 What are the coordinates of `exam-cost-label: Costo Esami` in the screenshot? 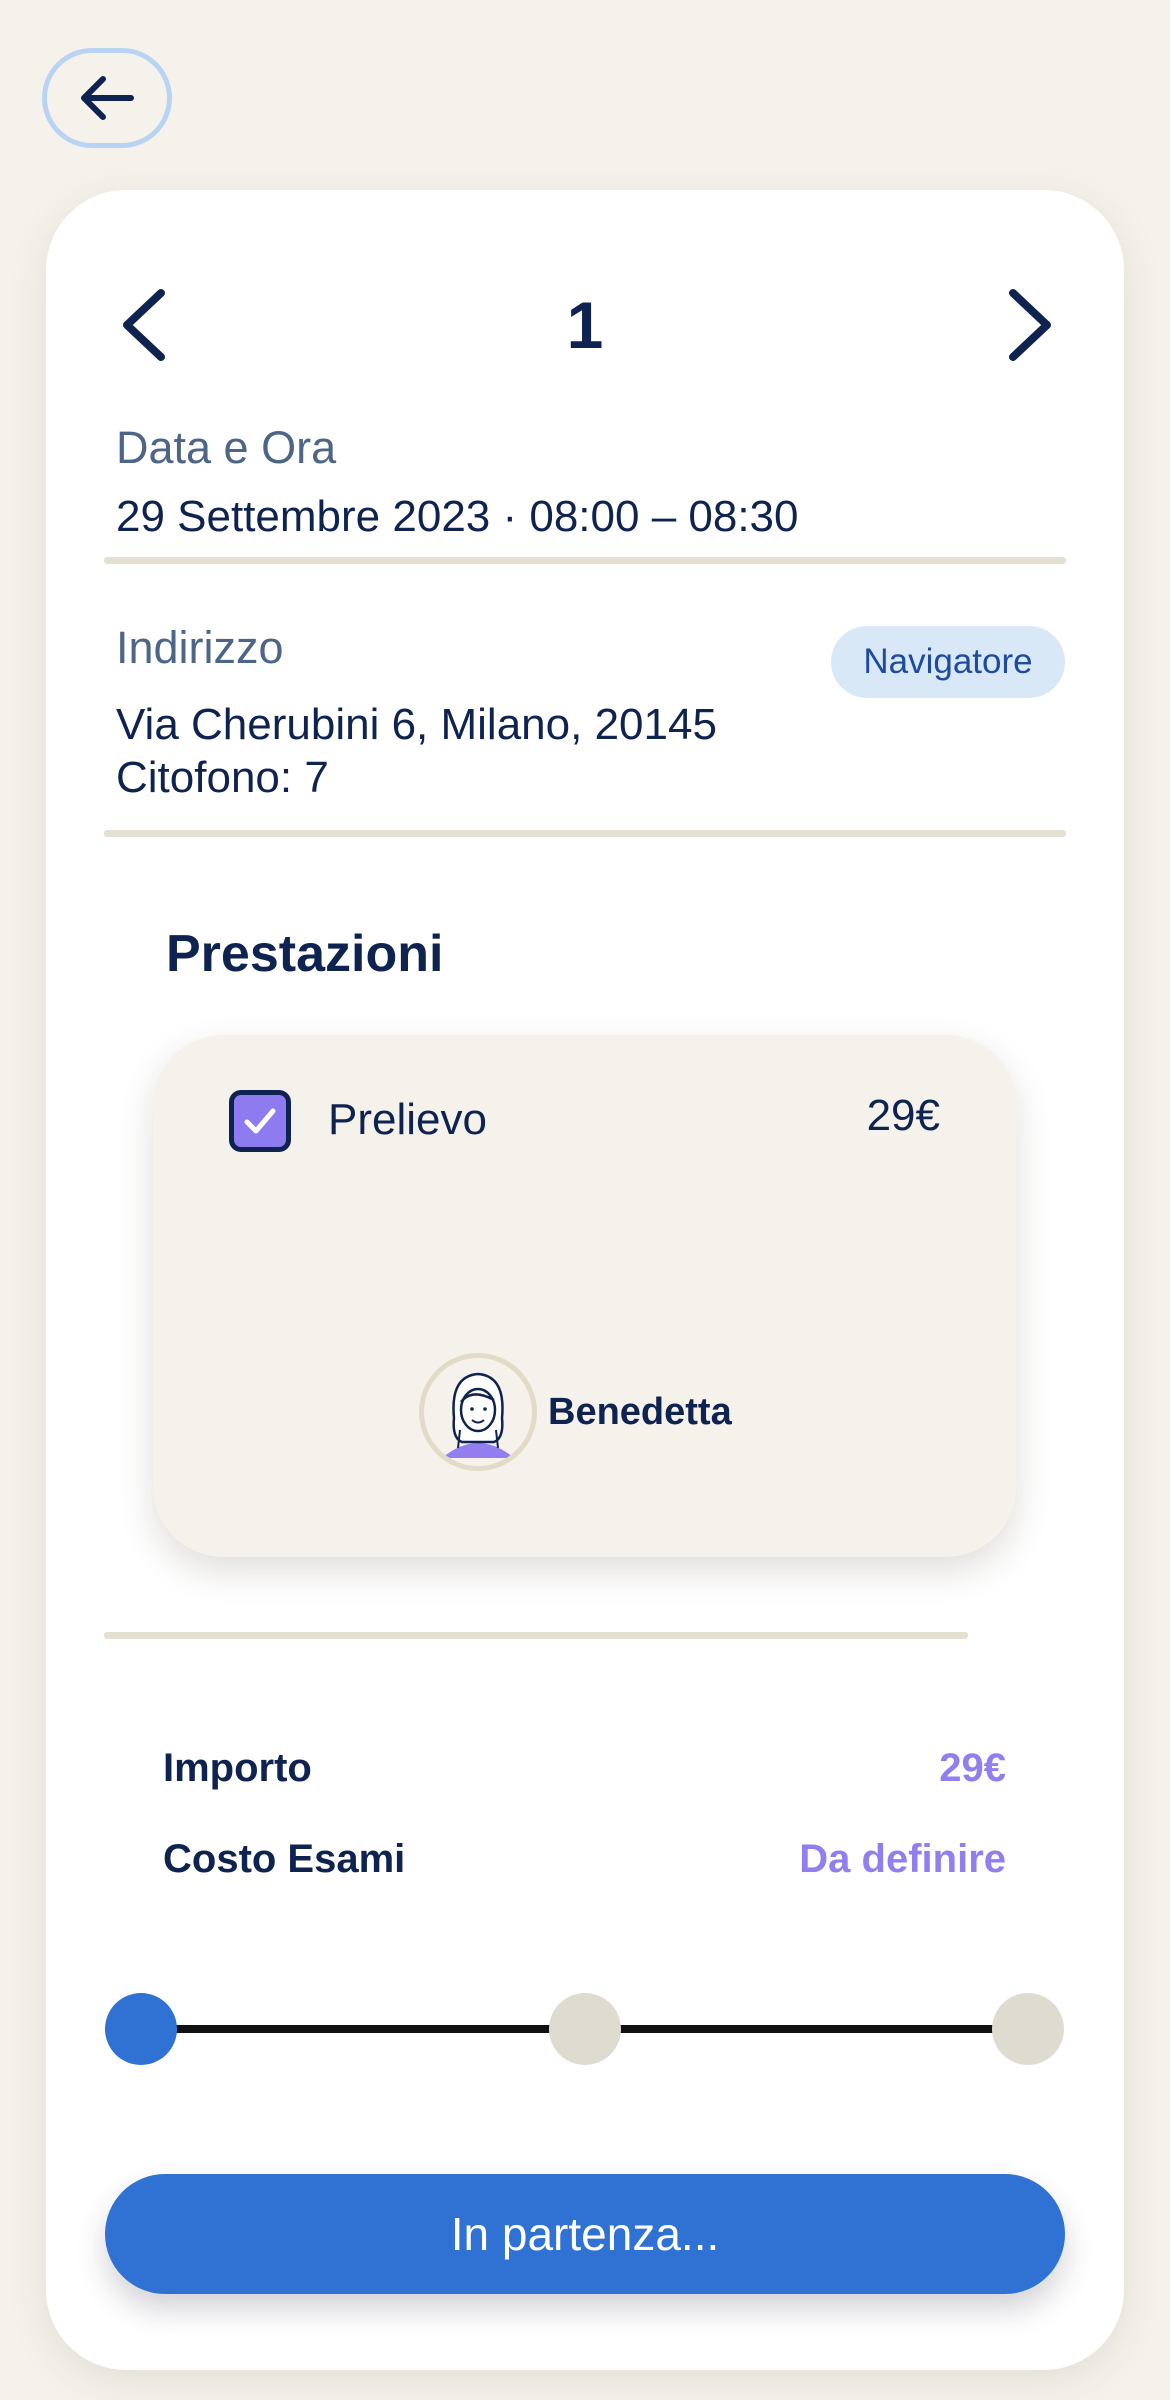 It's located at (284, 1859).